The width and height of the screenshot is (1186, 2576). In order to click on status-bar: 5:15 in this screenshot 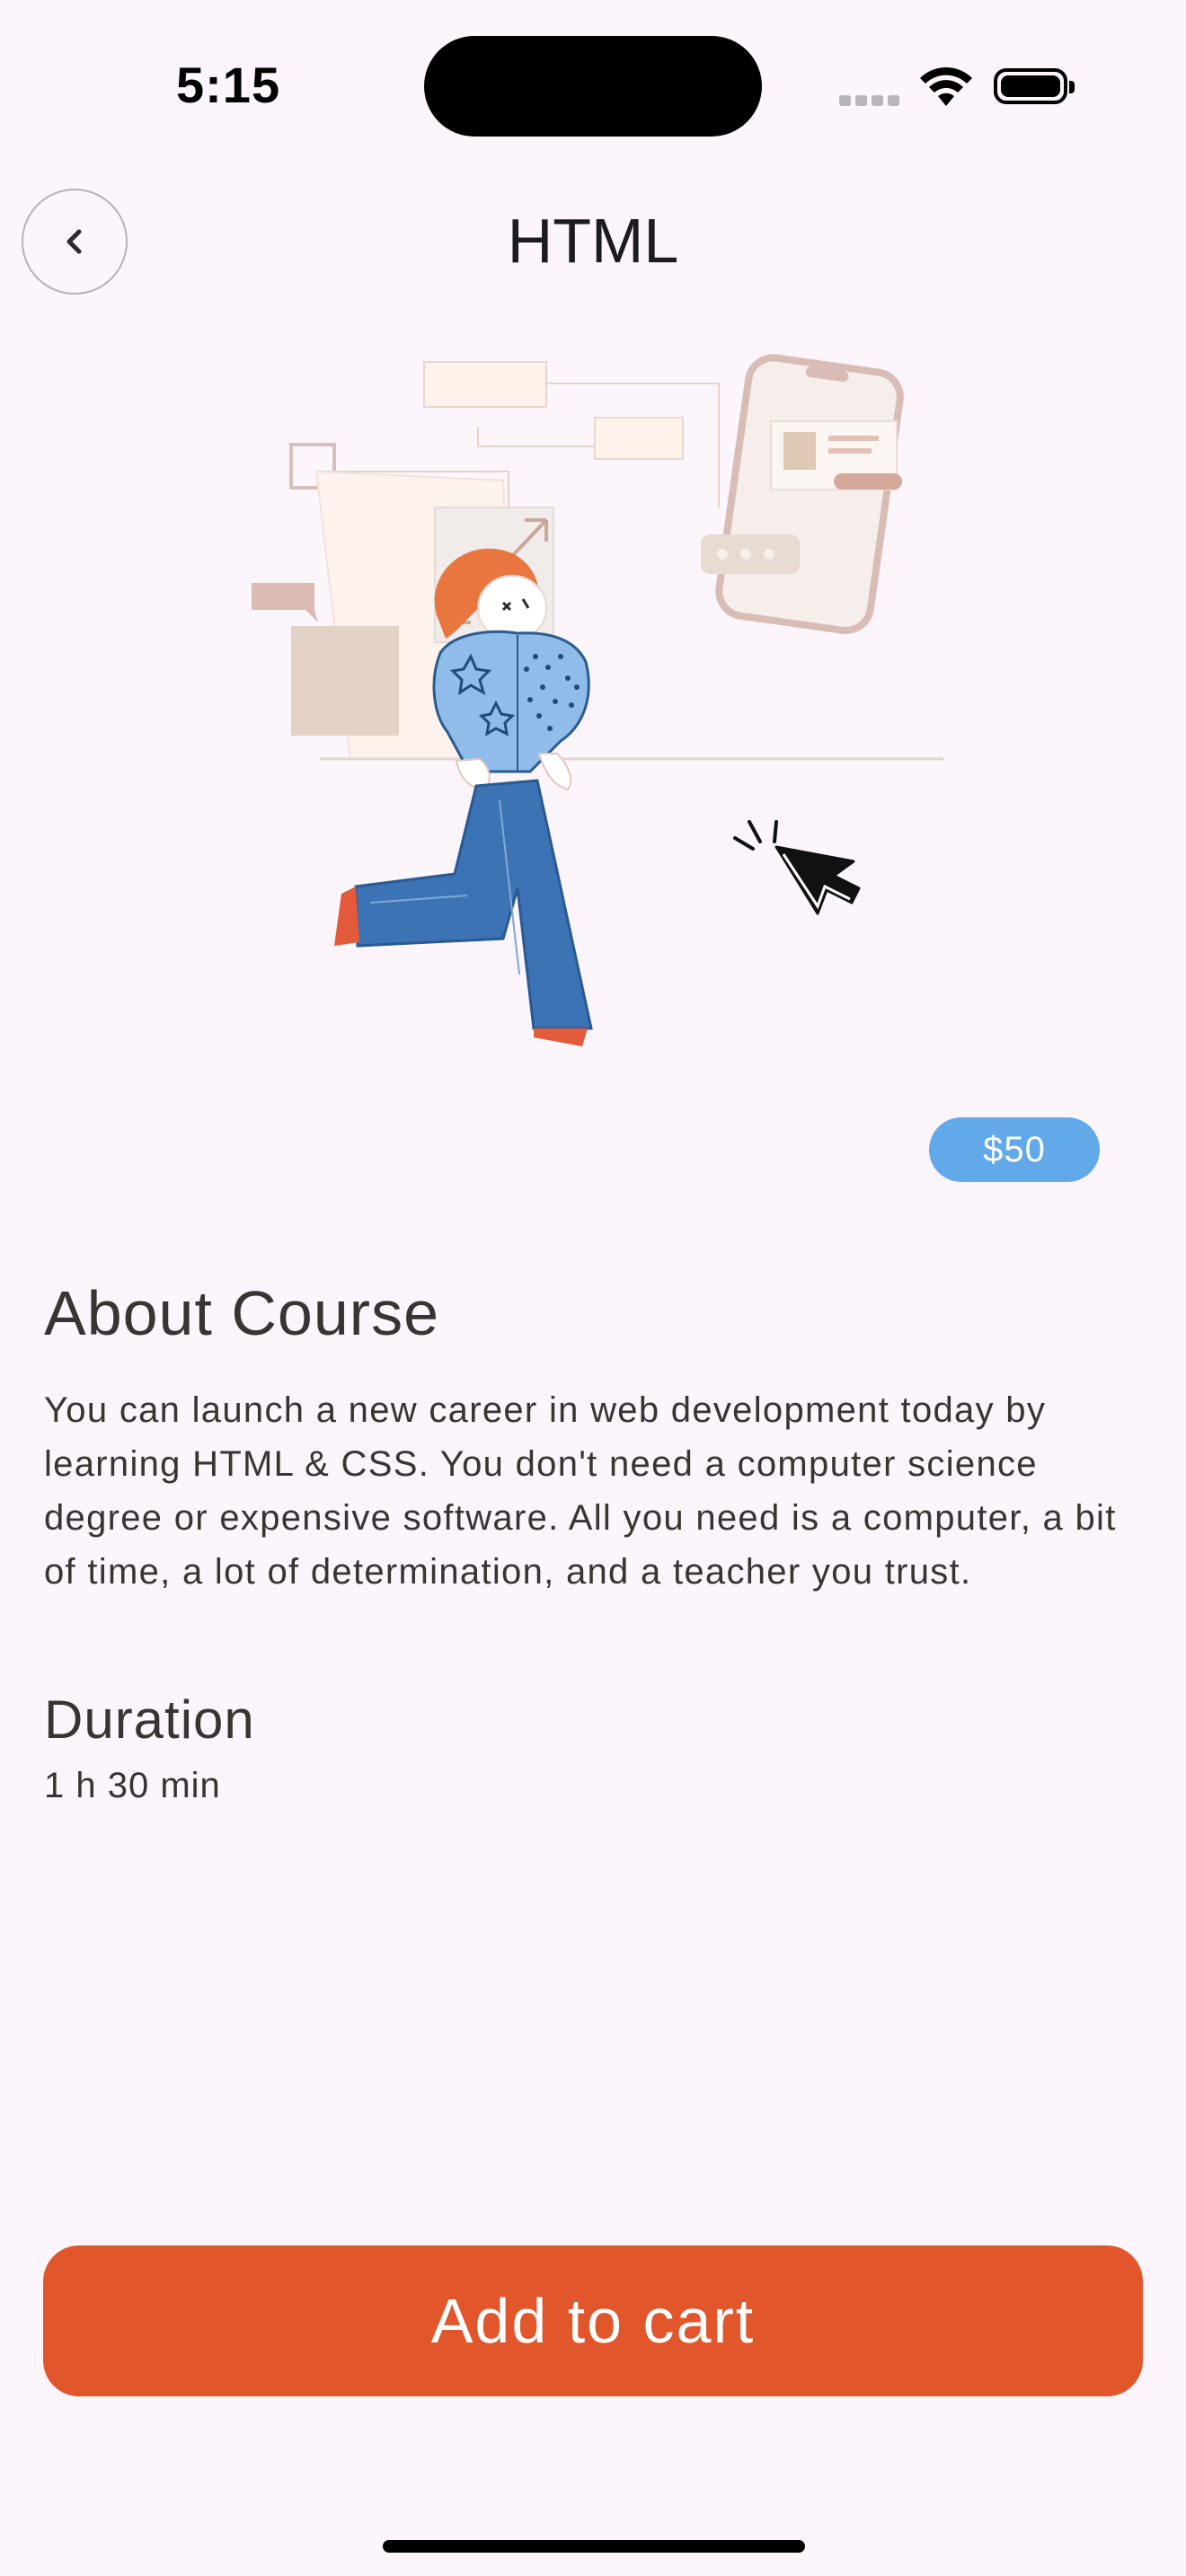, I will do `click(593, 85)`.